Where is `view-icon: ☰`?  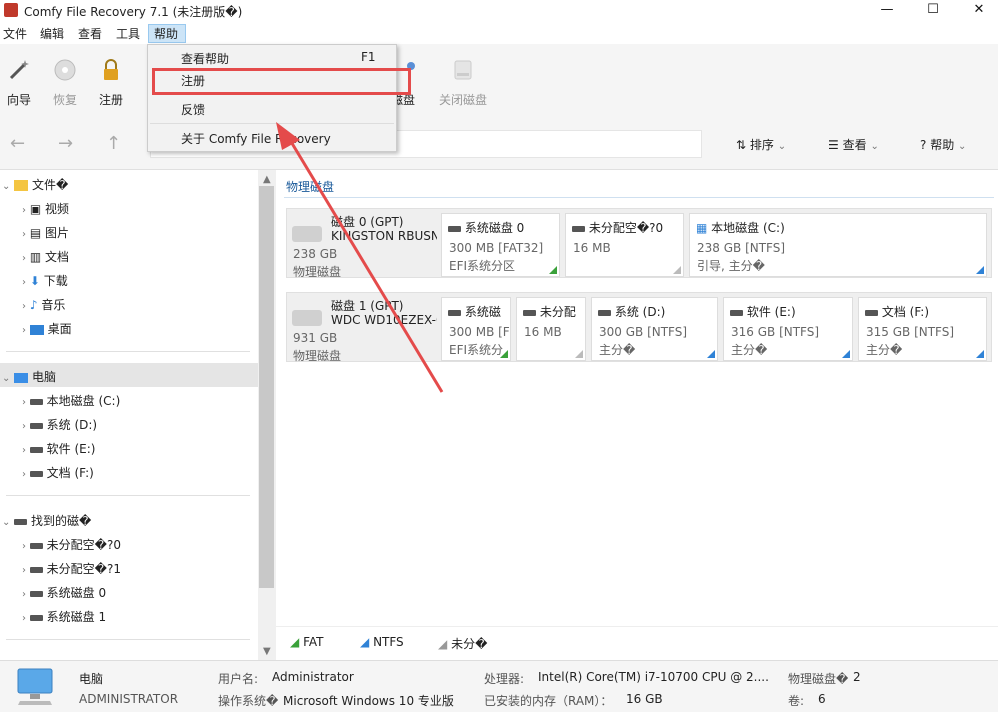
view-icon: ☰ is located at coordinates (833, 145).